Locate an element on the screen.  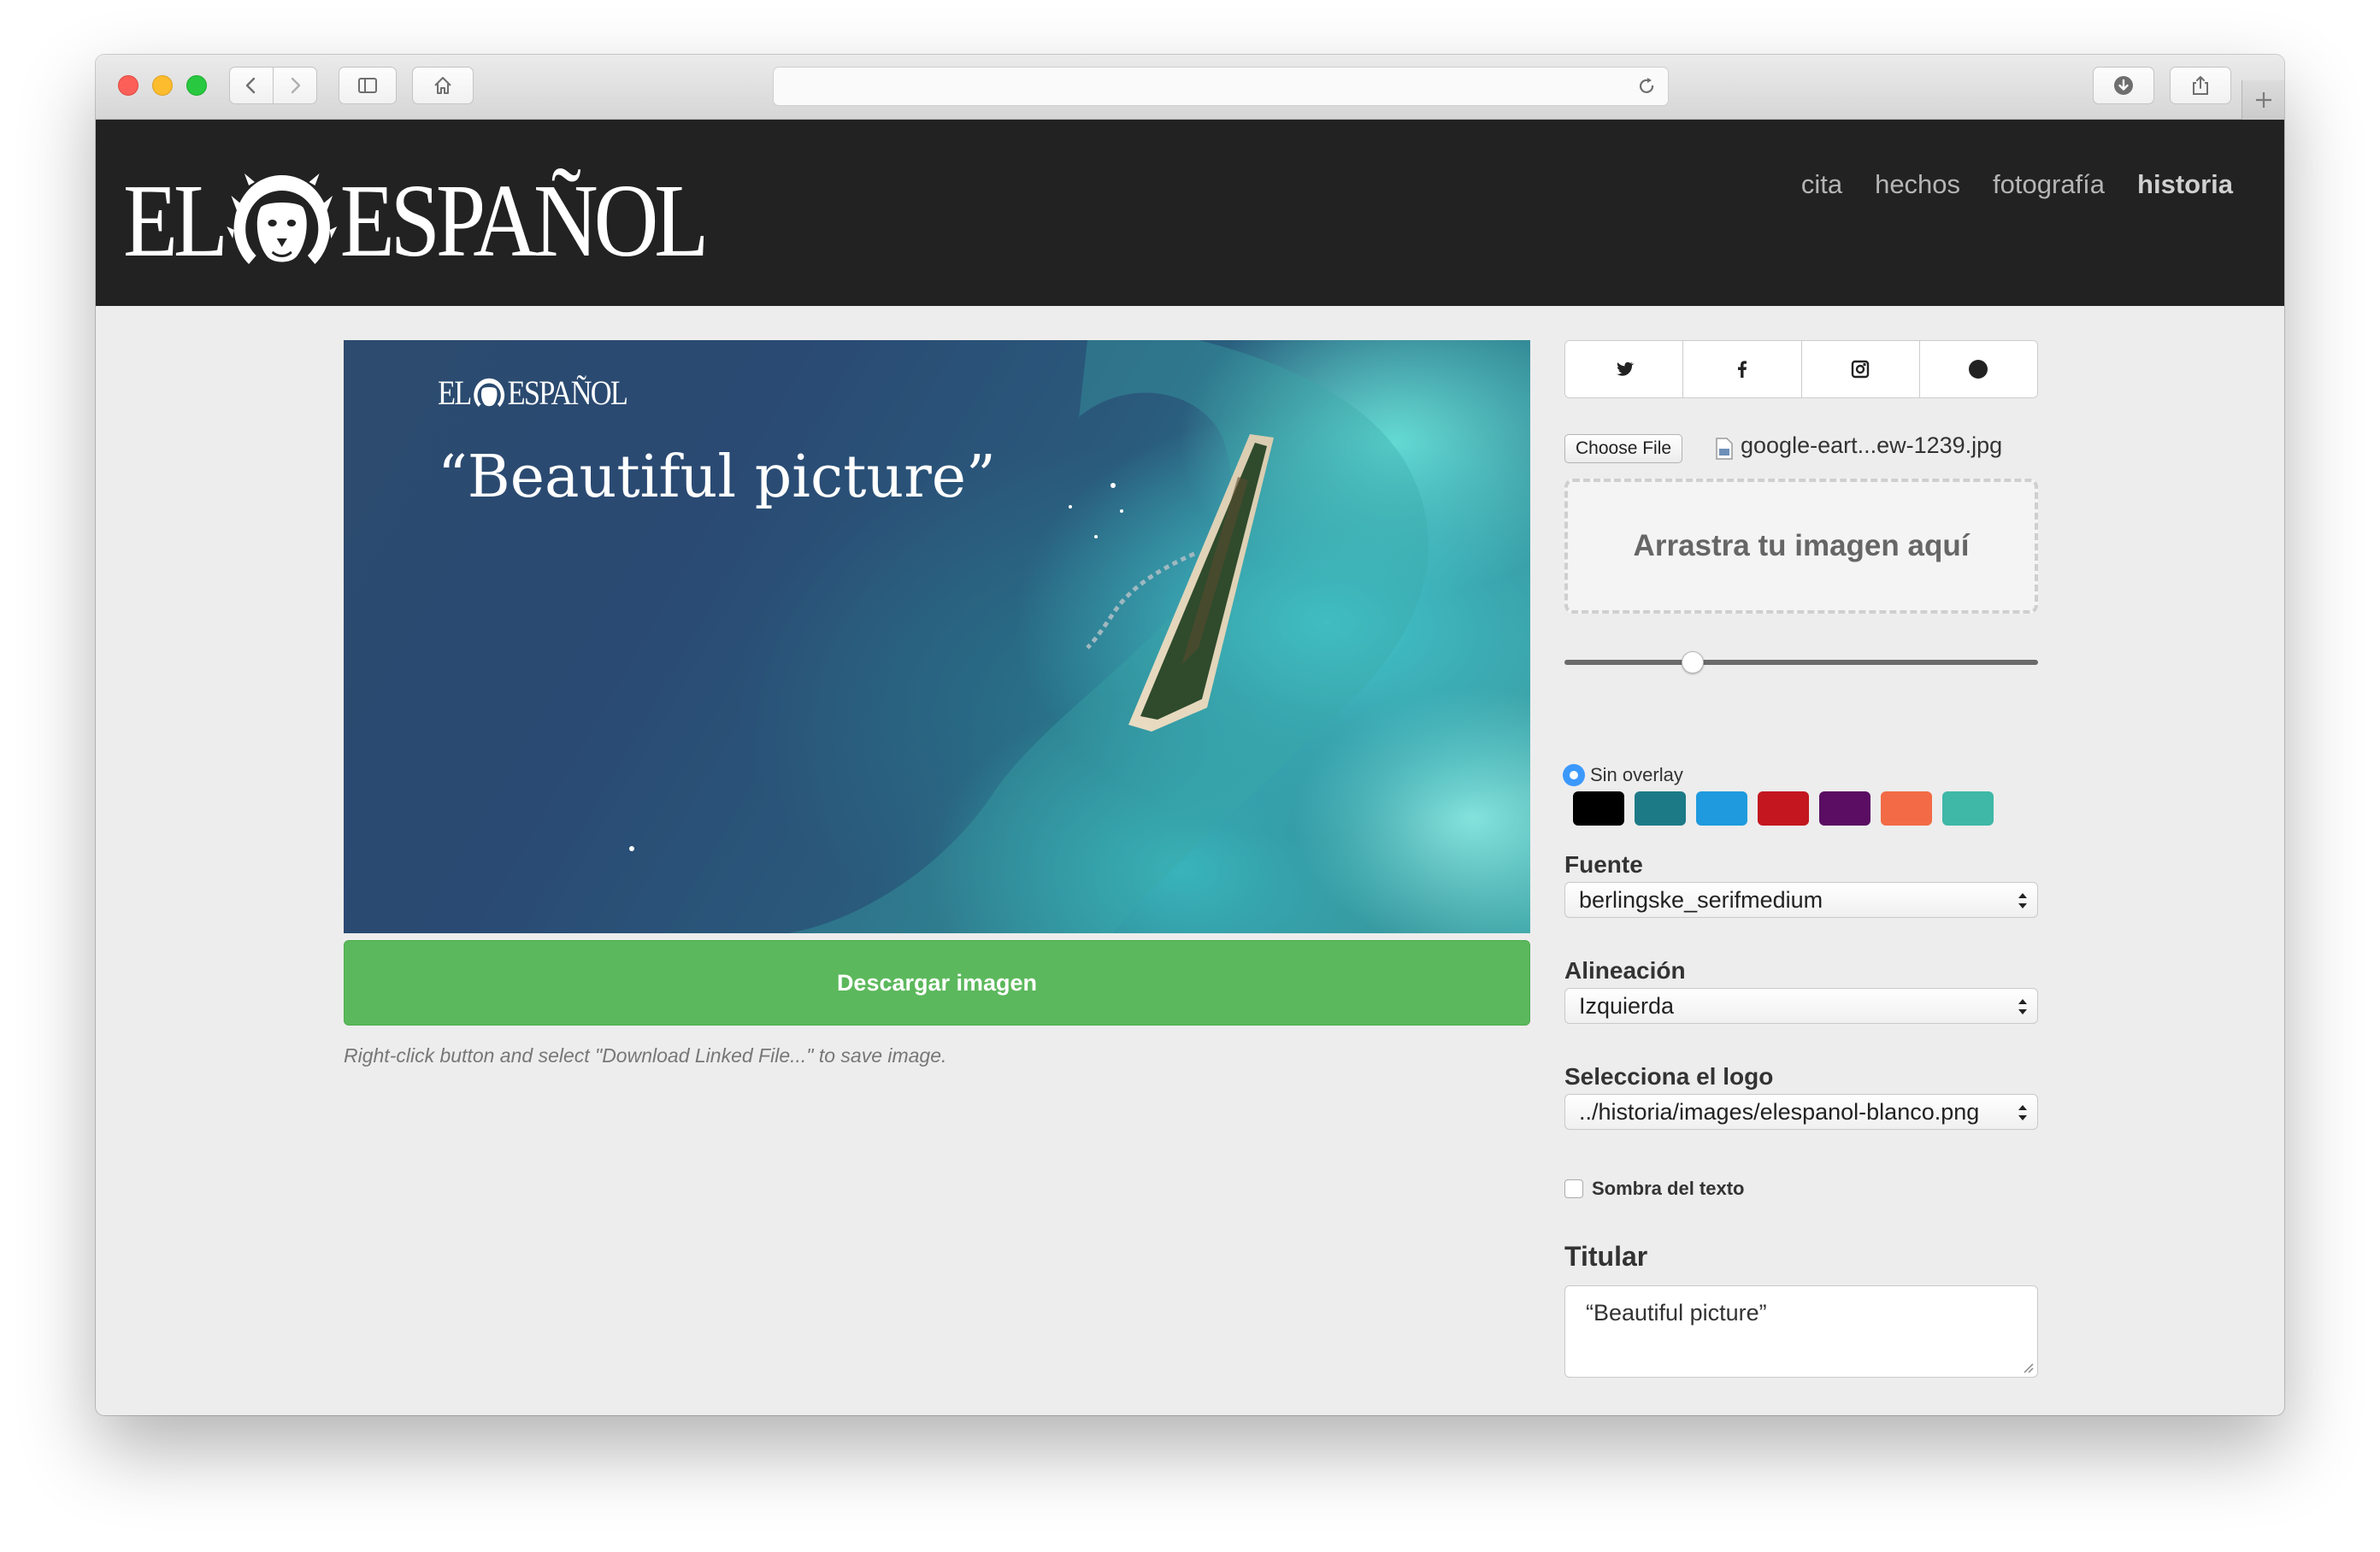
download-image-button: Descargar imagen is located at coordinates (937, 983).